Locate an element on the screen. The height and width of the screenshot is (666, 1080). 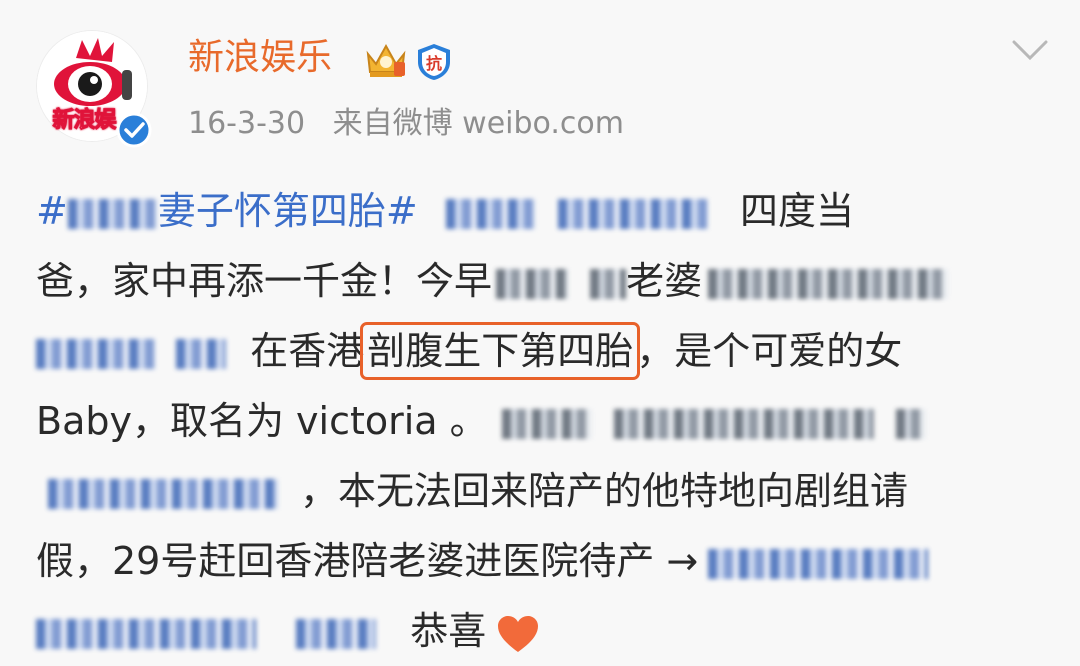
post-meta: 16-3-30 来自微博 weibo.com is located at coordinates (406, 124).